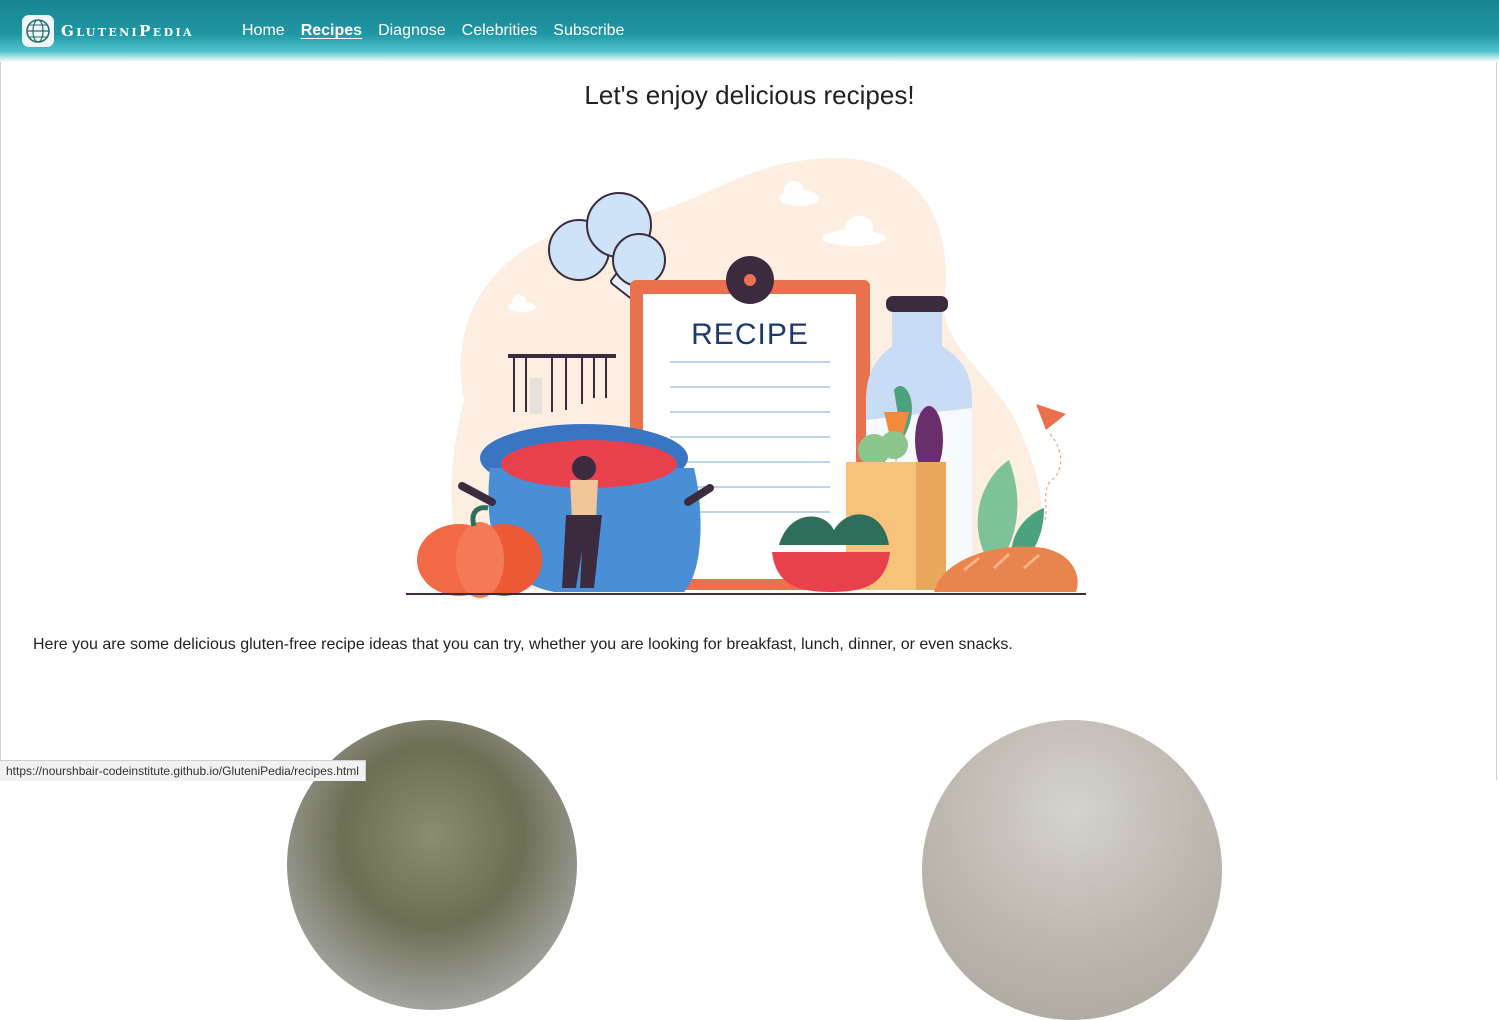 The width and height of the screenshot is (1499, 1020). Describe the element at coordinates (127, 31) in the screenshot. I see `brand-name: GluteniPedia` at that location.